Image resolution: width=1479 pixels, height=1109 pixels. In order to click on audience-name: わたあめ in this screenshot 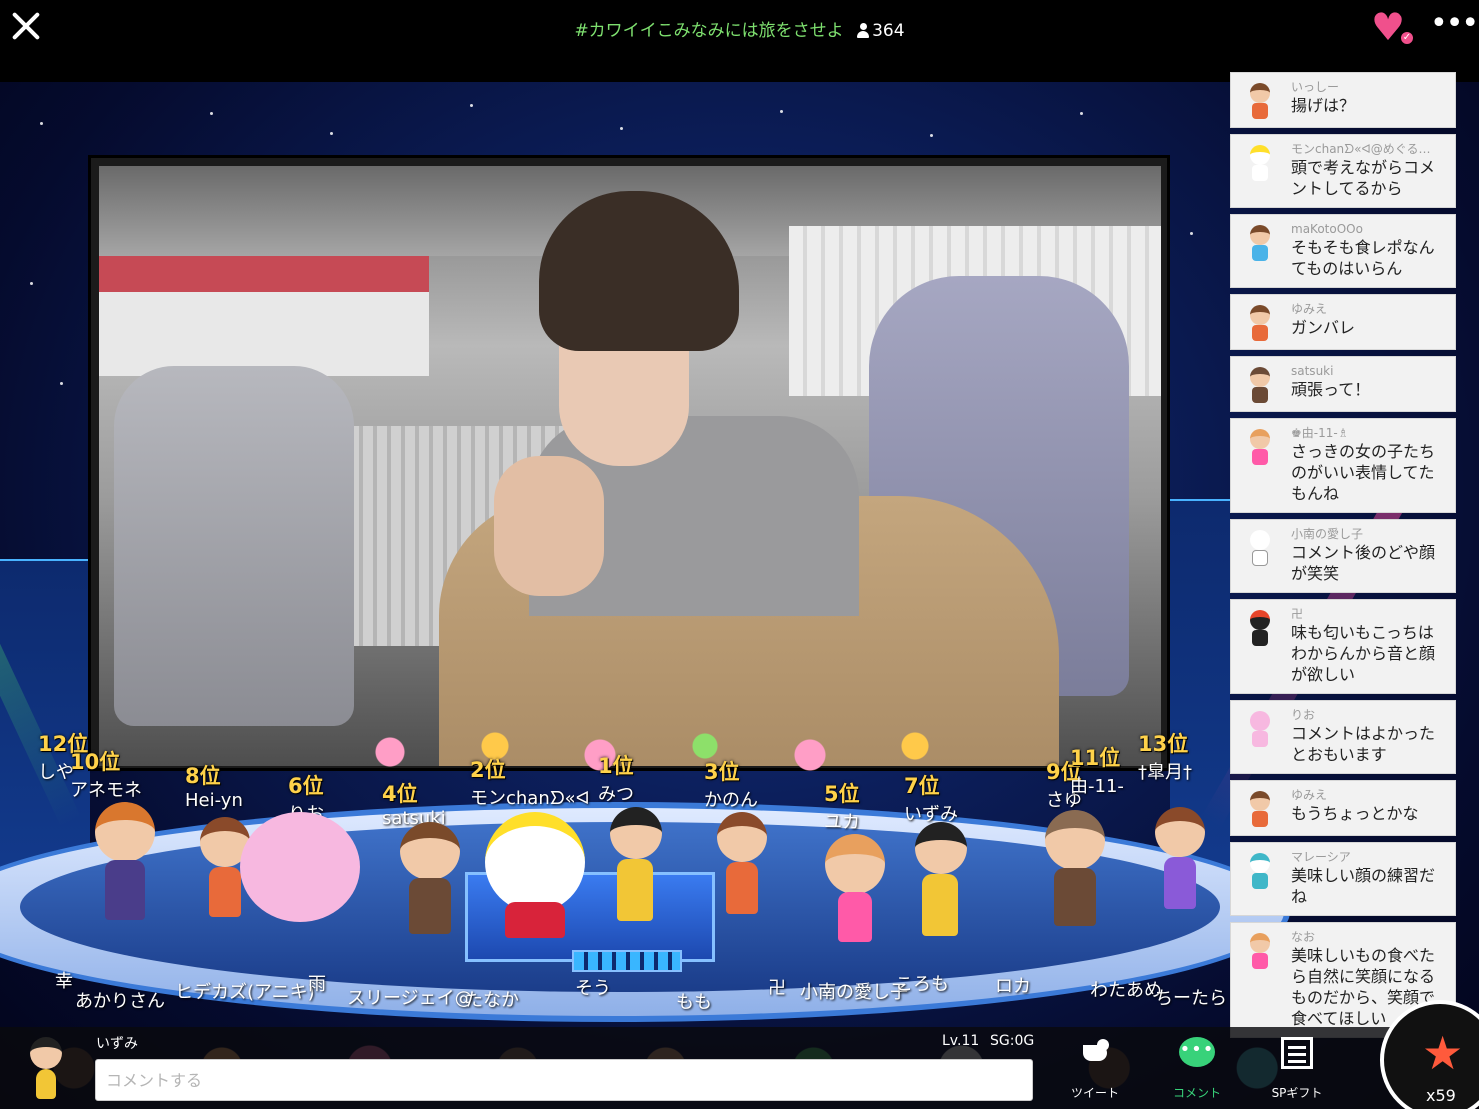, I will do `click(1126, 990)`.